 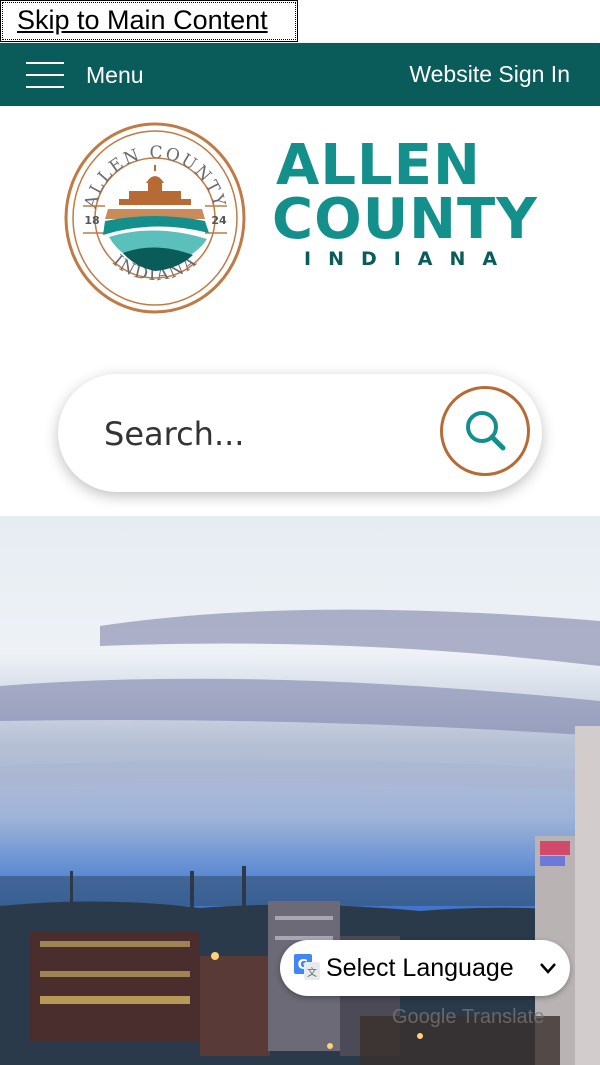 What do you see at coordinates (219, 220) in the screenshot?
I see `svg-text: 24` at bounding box center [219, 220].